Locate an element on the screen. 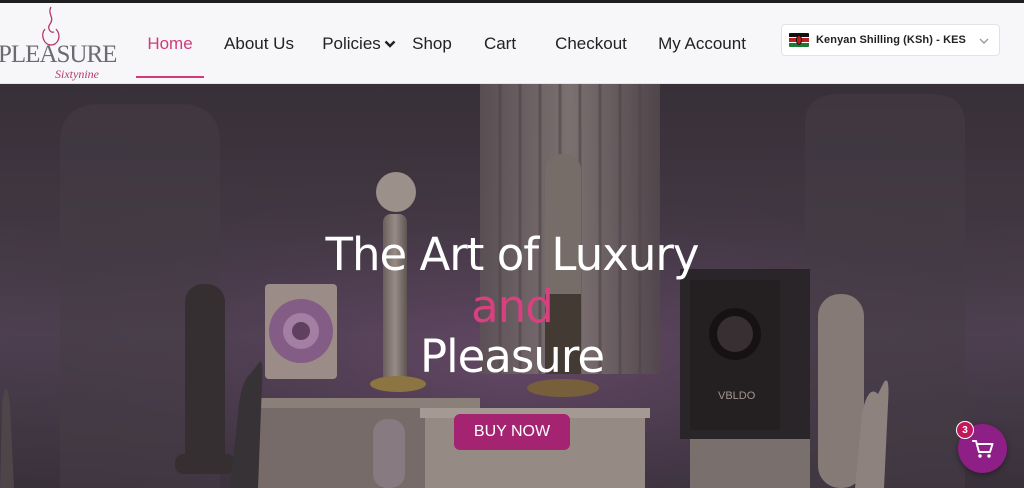 The width and height of the screenshot is (1024, 488). nav-about-us-label: About Us is located at coordinates (259, 43).